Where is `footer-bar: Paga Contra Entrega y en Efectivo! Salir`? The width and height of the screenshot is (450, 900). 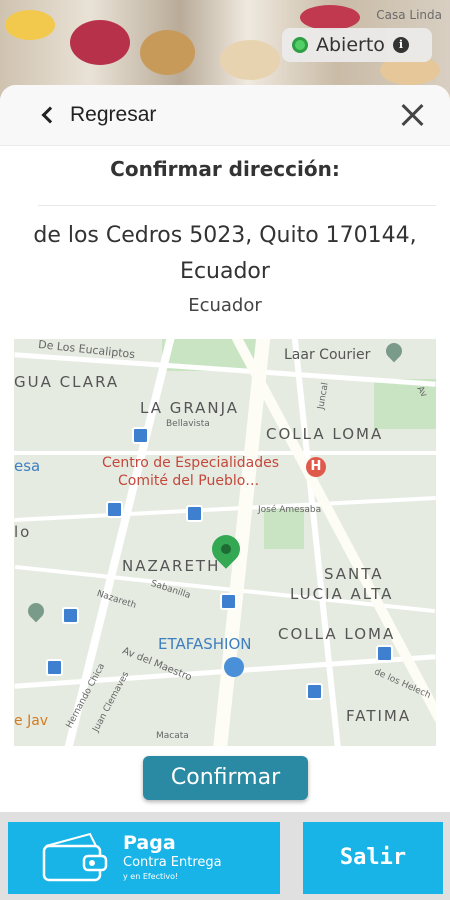
footer-bar: Paga Contra Entrega y en Efectivo! Salir is located at coordinates (225, 856).